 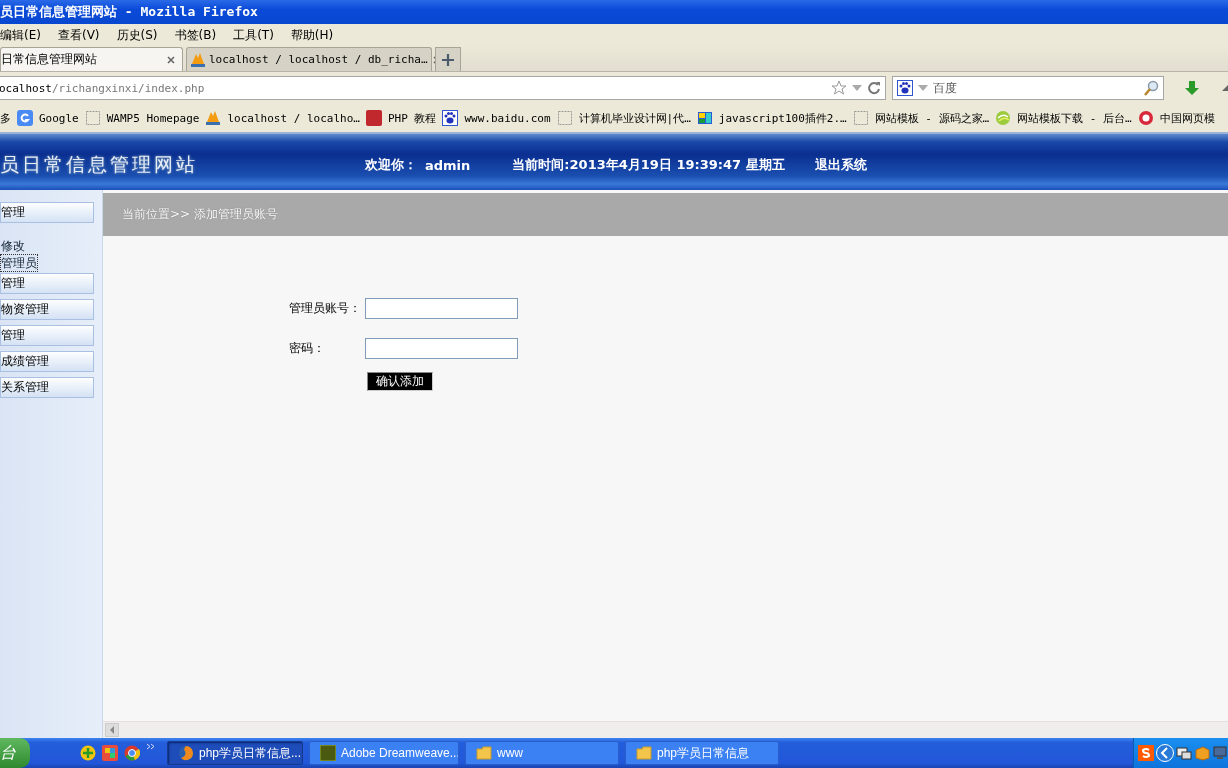 What do you see at coordinates (129, 12) in the screenshot?
I see `window-title: 员日常信息管理网站 - Mozilla Firefox` at bounding box center [129, 12].